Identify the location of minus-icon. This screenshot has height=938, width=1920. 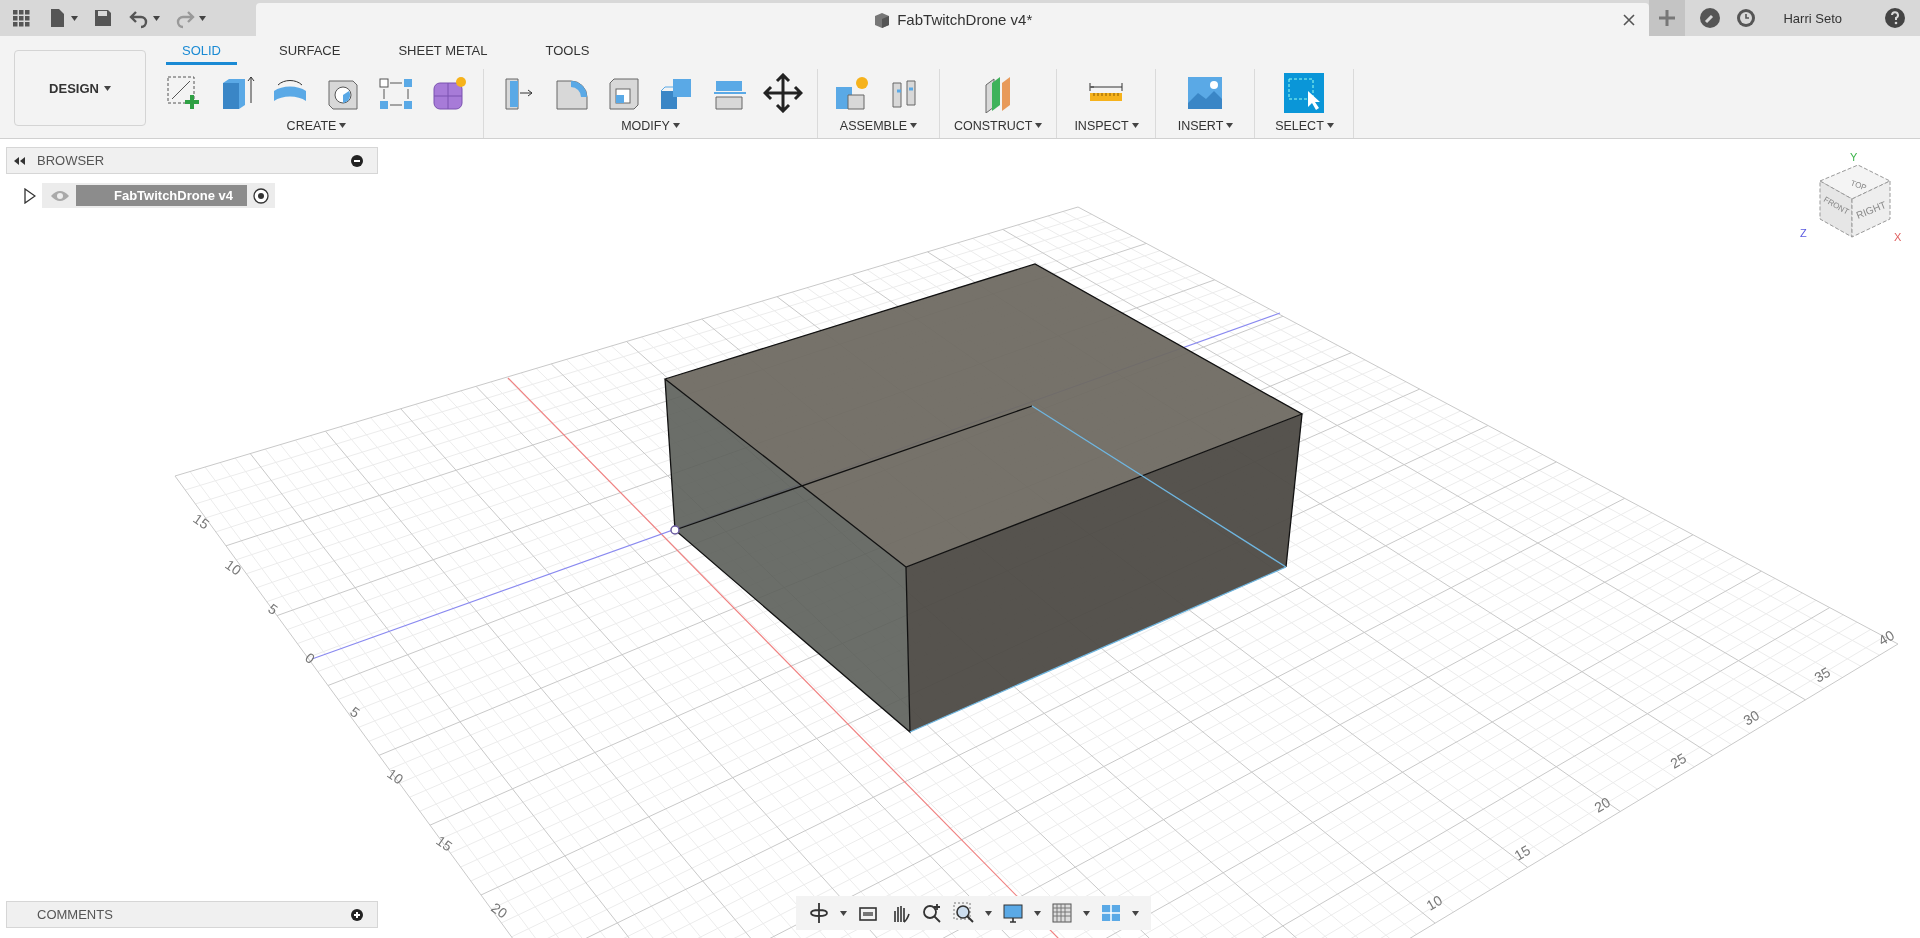
(357, 160).